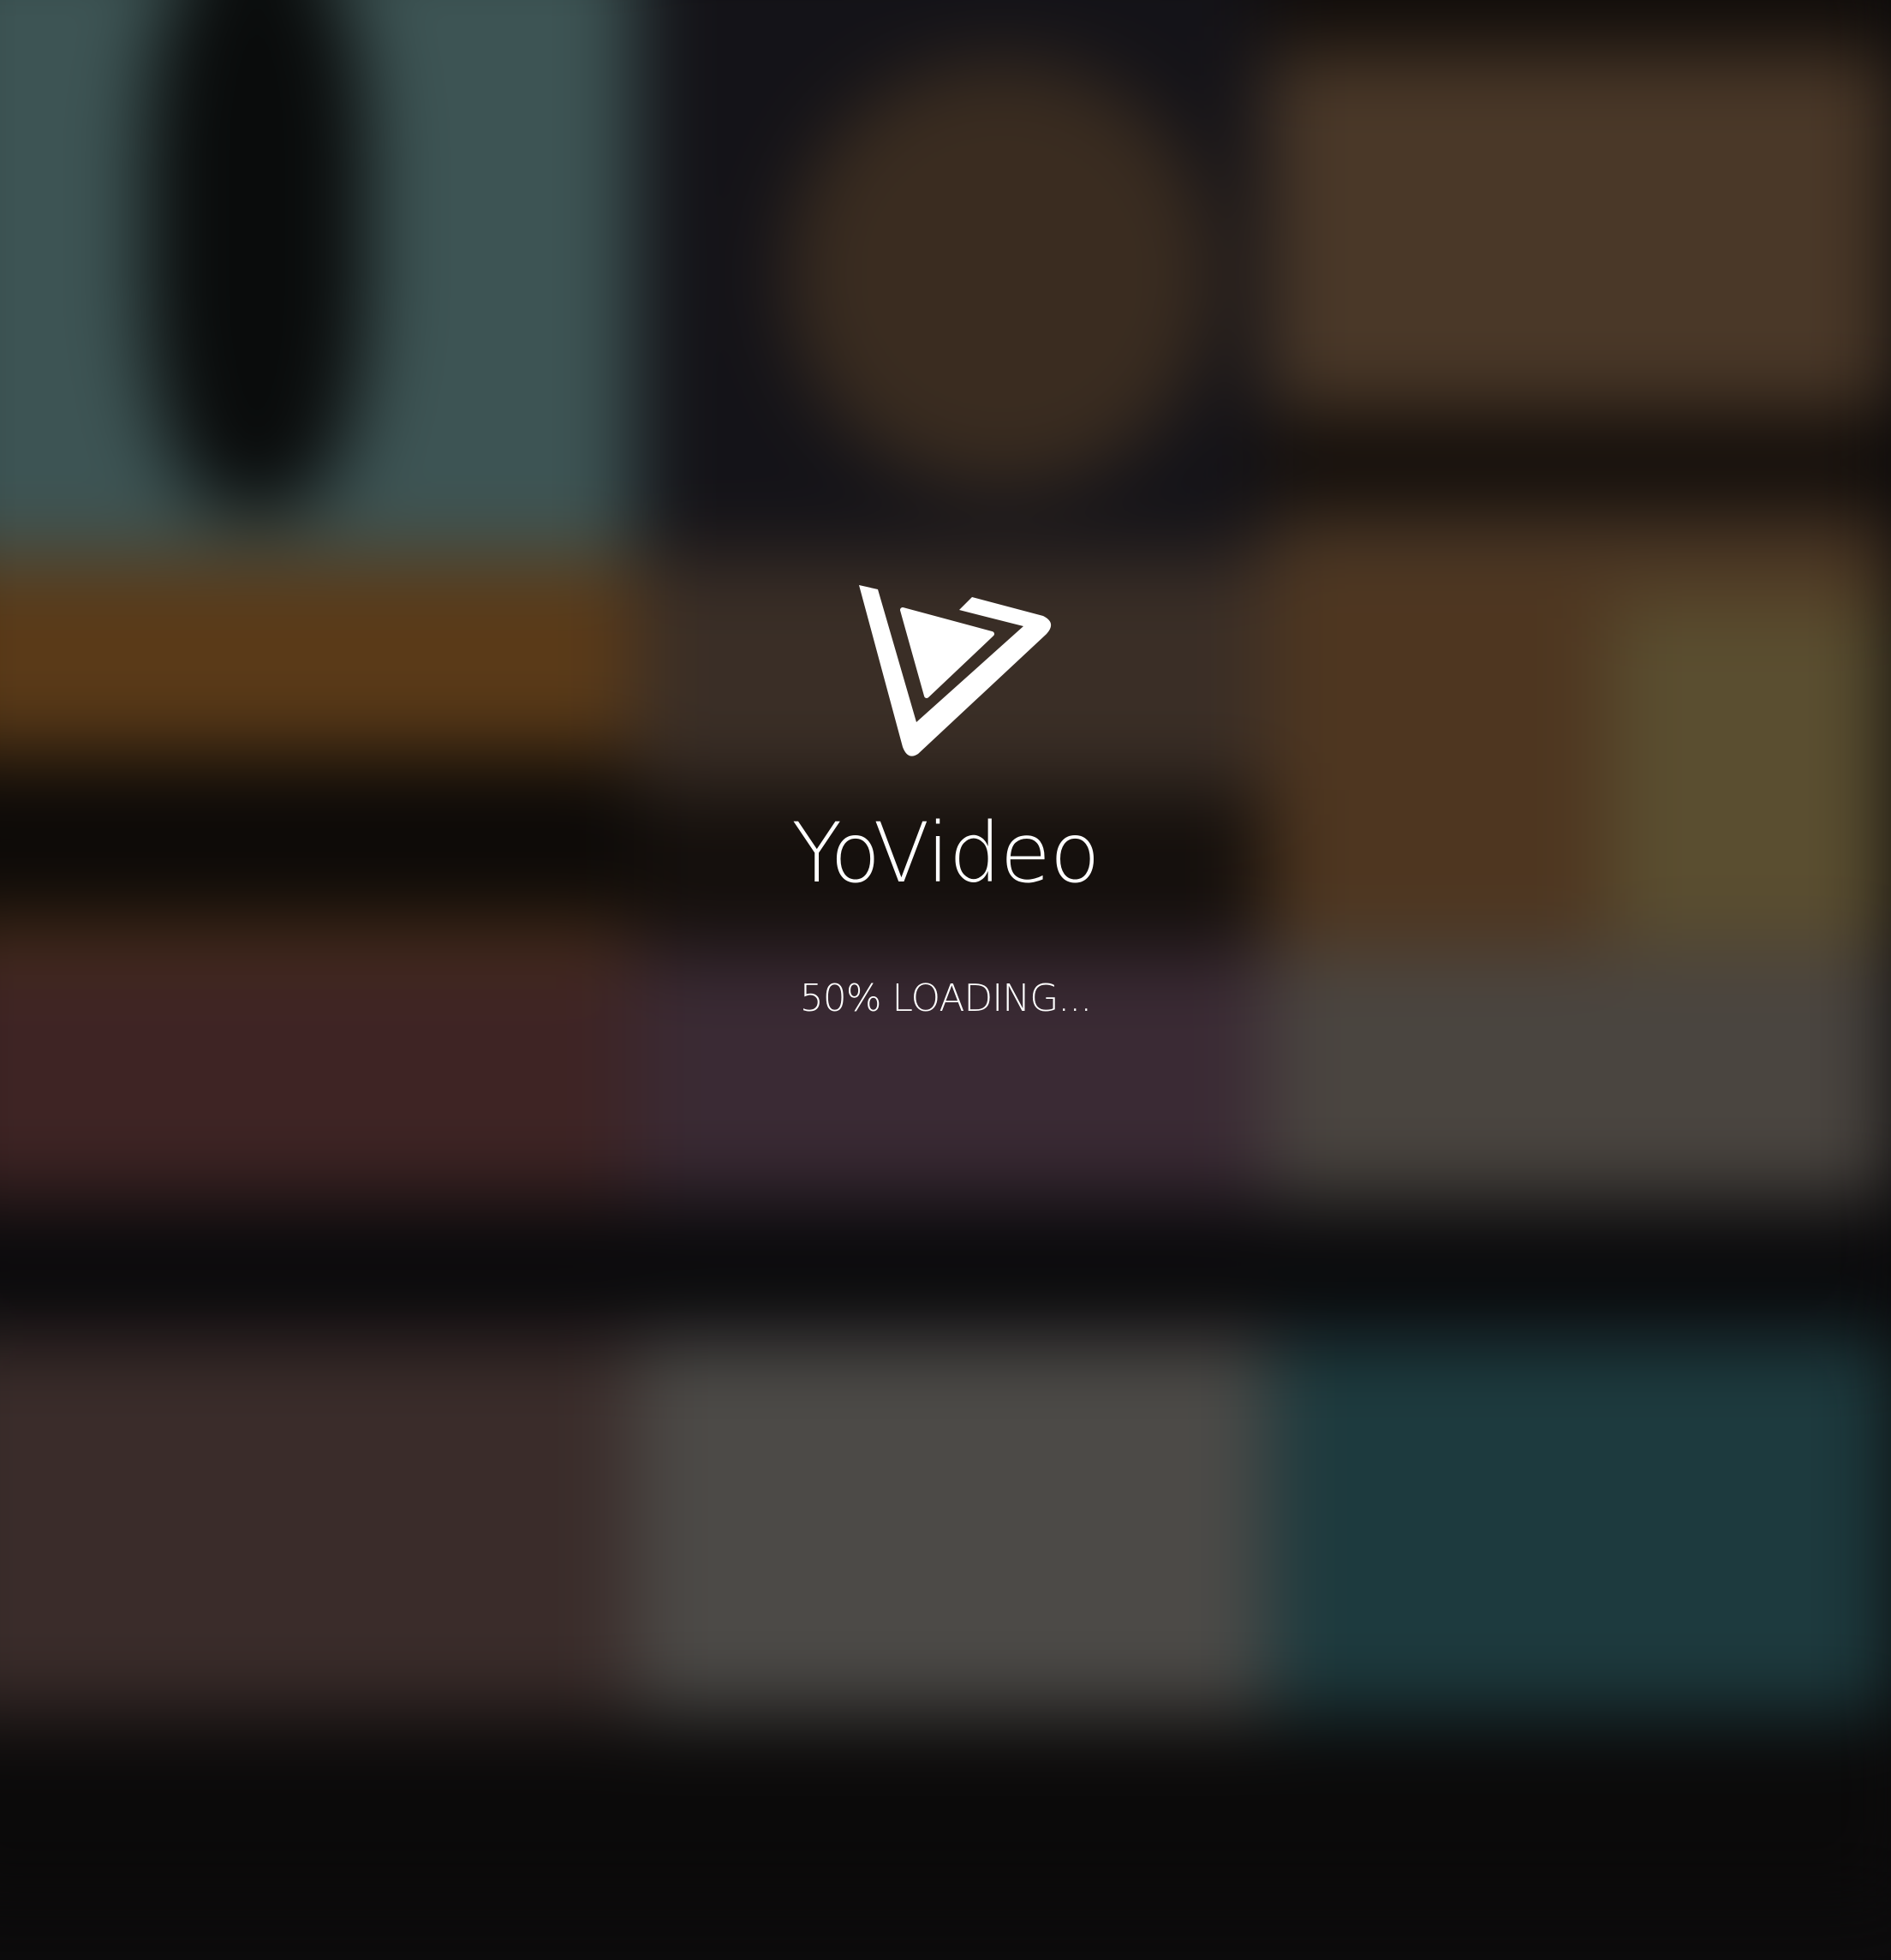 This screenshot has height=1960, width=1891. Describe the element at coordinates (945, 853) in the screenshot. I see `app-name: YoVideo` at that location.